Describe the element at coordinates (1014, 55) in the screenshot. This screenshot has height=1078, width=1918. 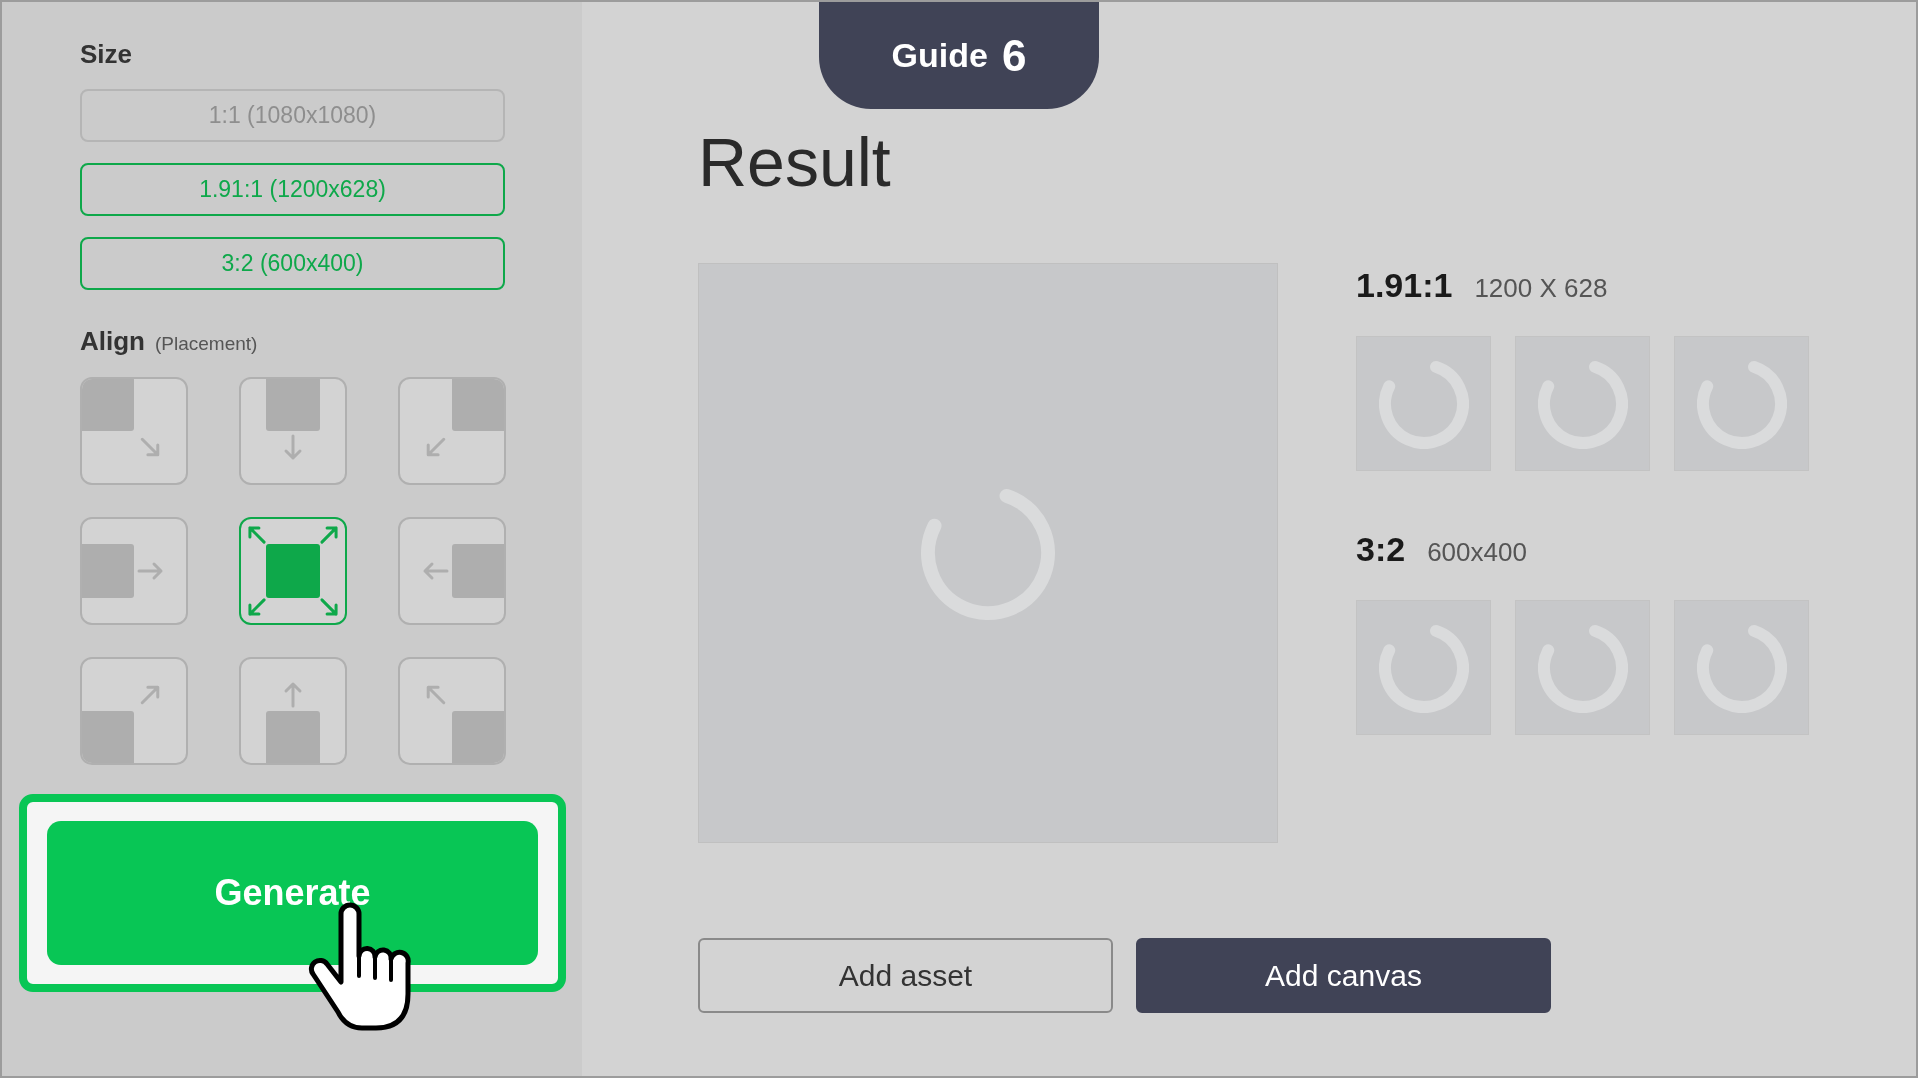
I see `guide-step: 6` at that location.